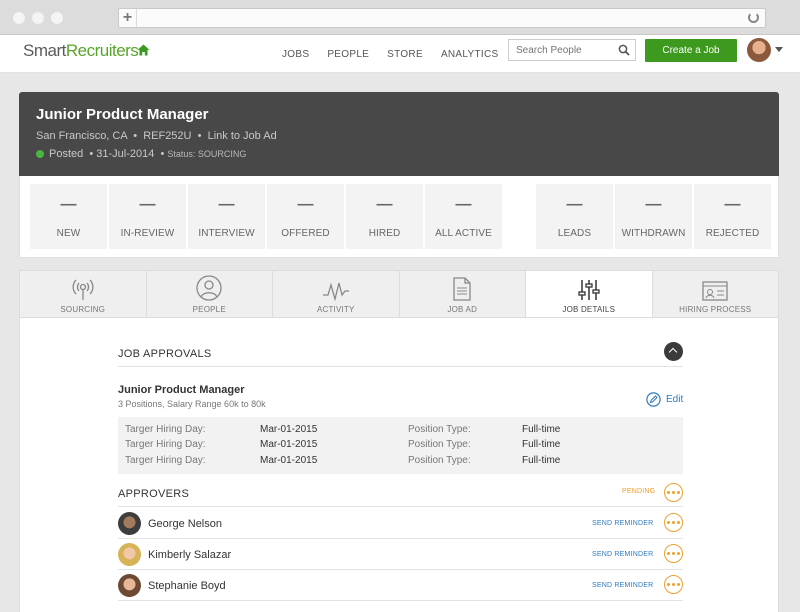 This screenshot has width=800, height=612. I want to click on stage-label: NEW, so click(68, 233).